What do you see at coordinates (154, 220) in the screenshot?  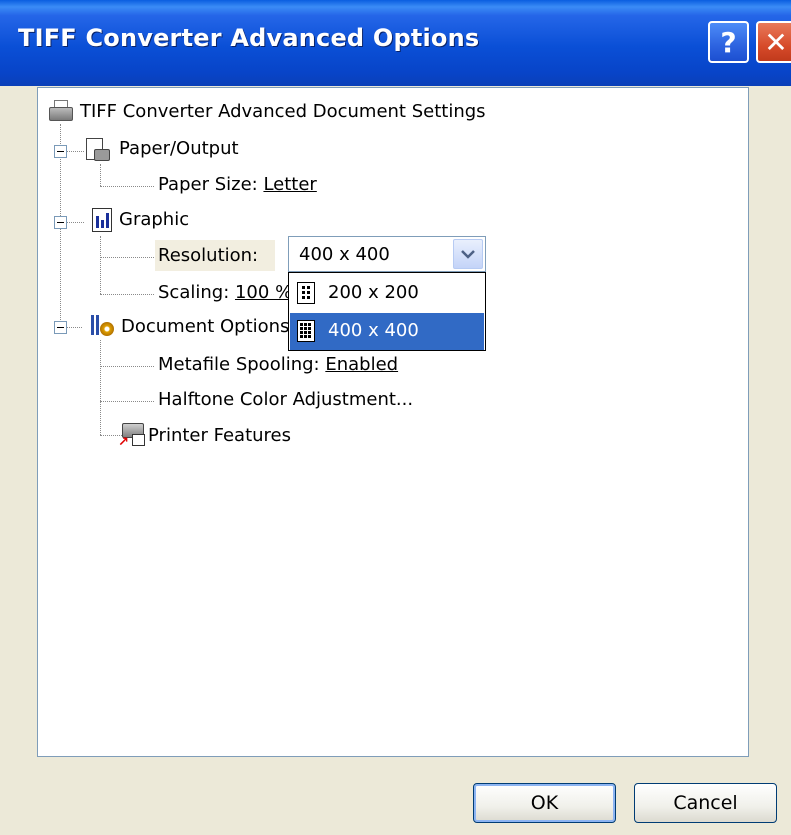 I see `tree-item-graphic: Graphic` at bounding box center [154, 220].